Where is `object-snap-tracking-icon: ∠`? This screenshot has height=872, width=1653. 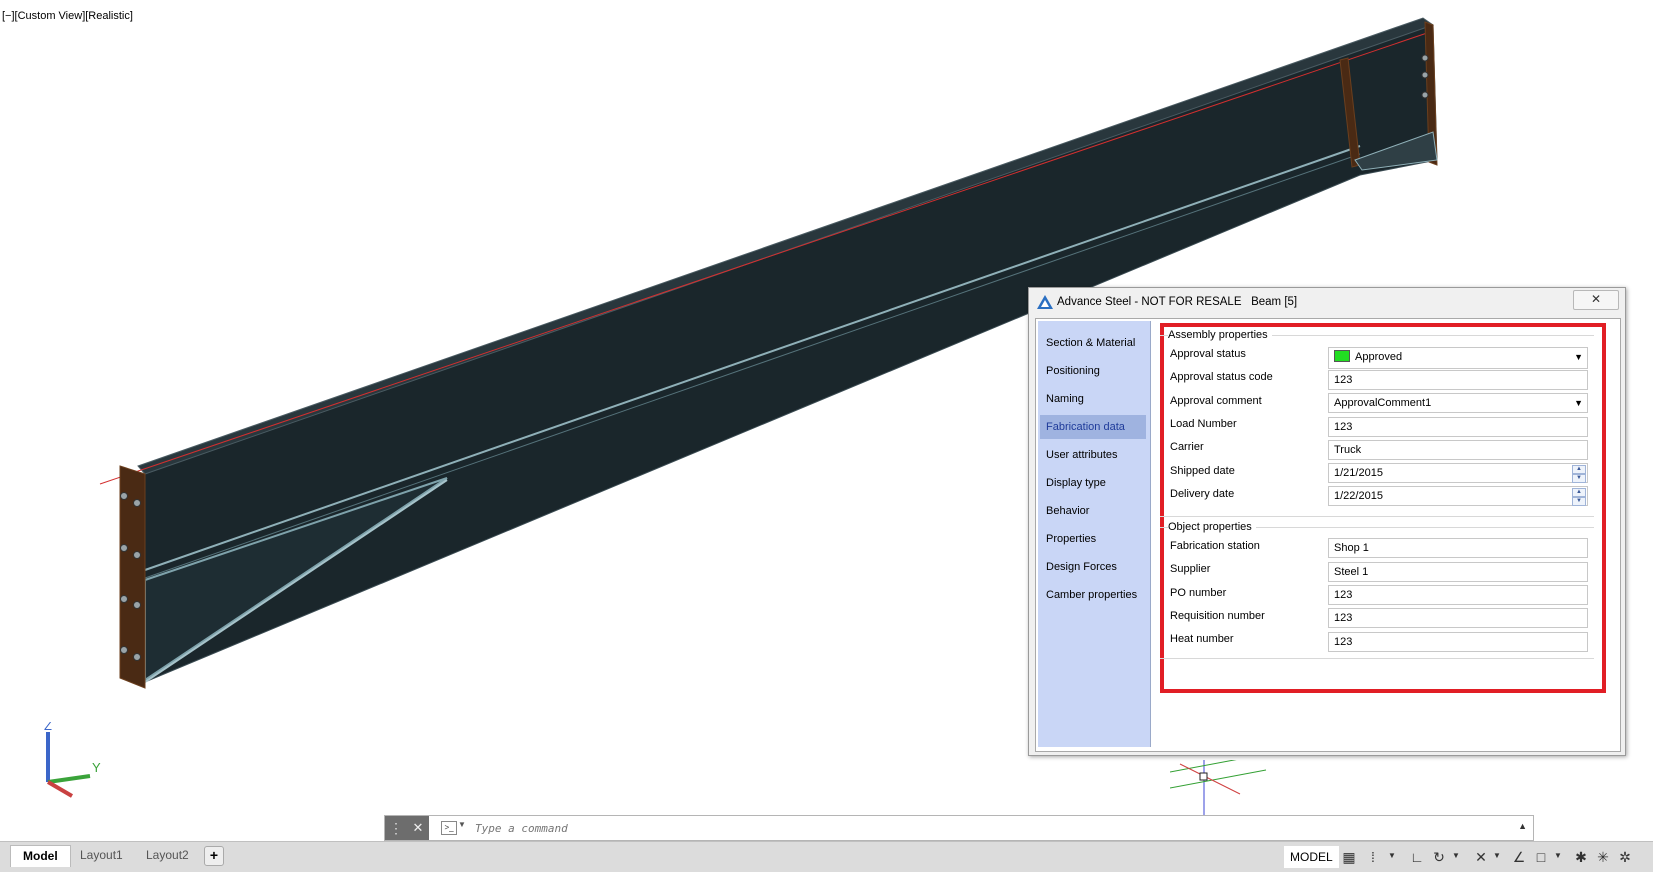 object-snap-tracking-icon: ∠ is located at coordinates (1519, 857).